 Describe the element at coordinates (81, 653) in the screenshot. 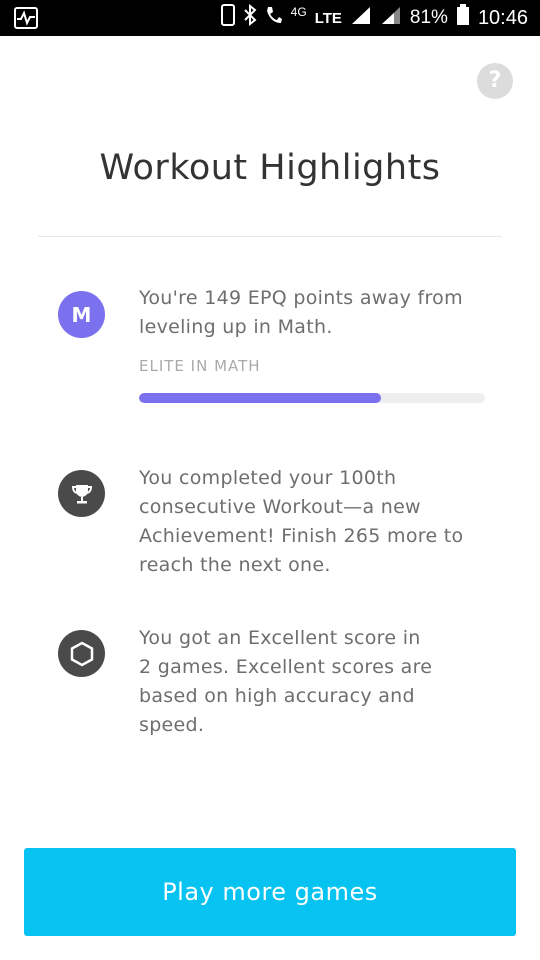

I see `hexagon-icon` at that location.